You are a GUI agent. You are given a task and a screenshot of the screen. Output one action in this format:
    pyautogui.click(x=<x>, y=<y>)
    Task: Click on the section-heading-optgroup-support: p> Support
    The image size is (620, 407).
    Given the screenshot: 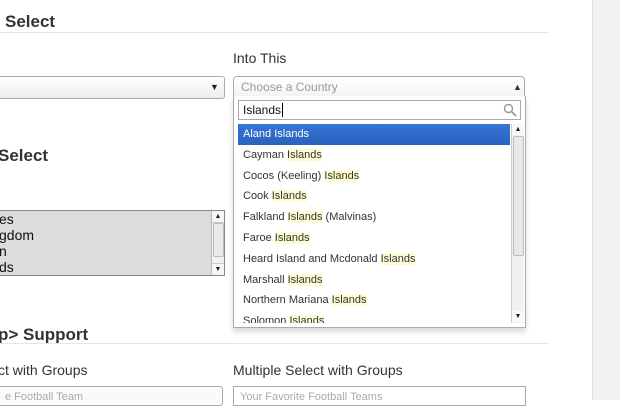 What is the action you would take?
    pyautogui.click(x=44, y=334)
    